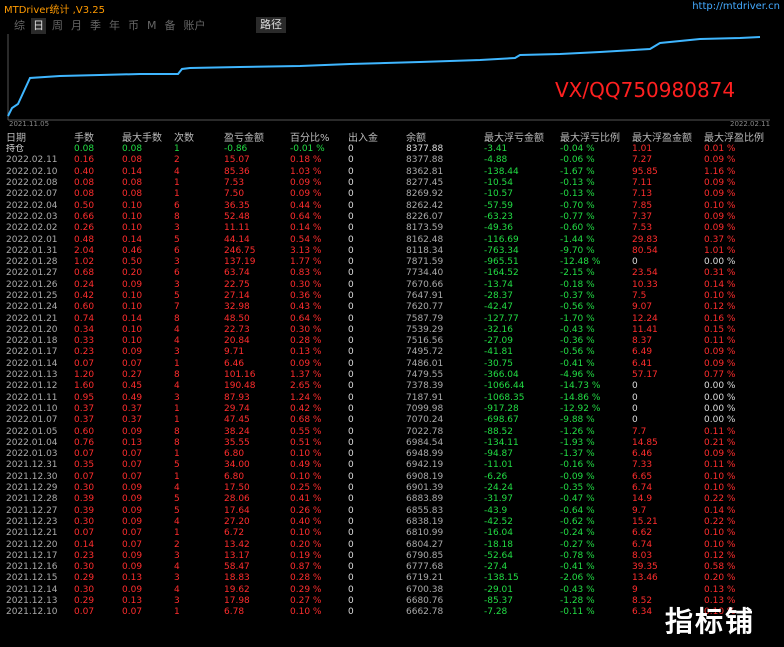 This screenshot has width=784, height=647. Describe the element at coordinates (425, 183) in the screenshot. I see `table-cell: 8277.45` at that location.